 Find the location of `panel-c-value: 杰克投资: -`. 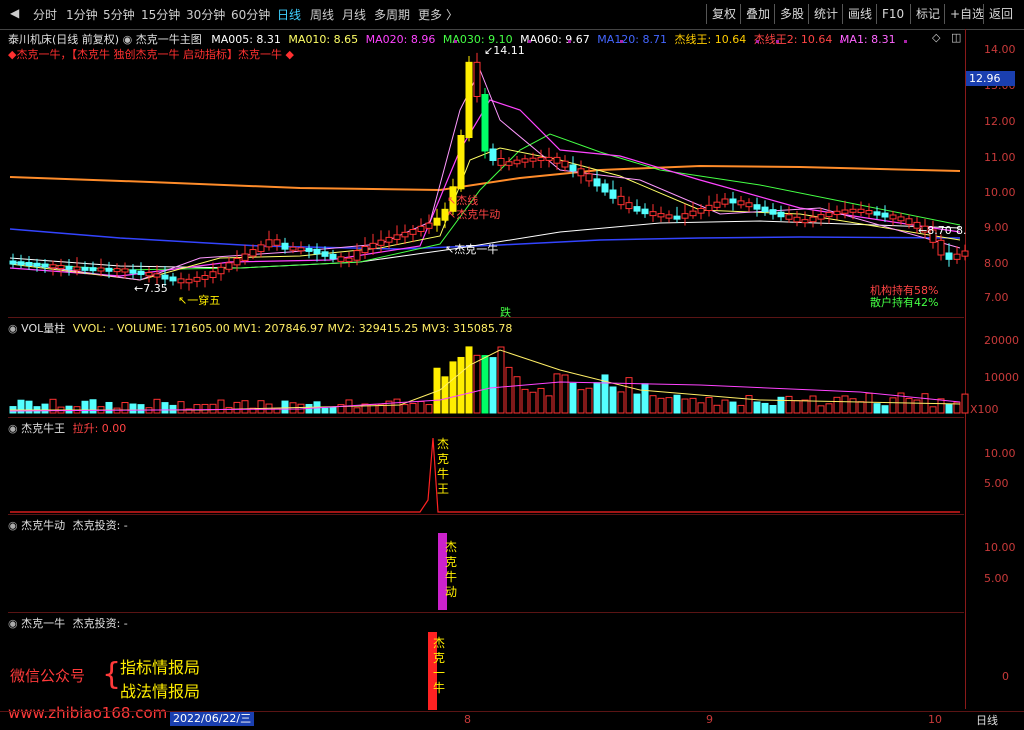

panel-c-value: 杰克投资: - is located at coordinates (100, 623).